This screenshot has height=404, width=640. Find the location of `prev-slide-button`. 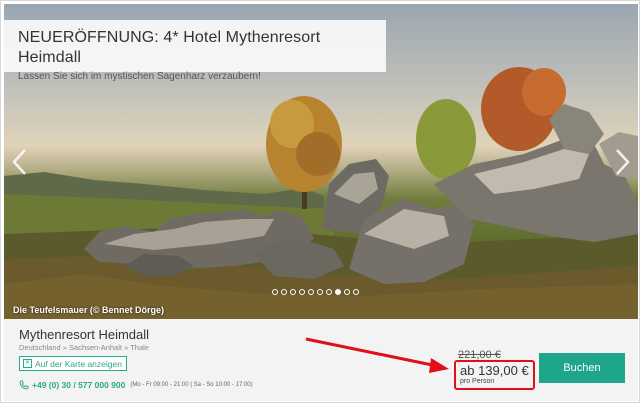

prev-slide-button is located at coordinates (20, 162).